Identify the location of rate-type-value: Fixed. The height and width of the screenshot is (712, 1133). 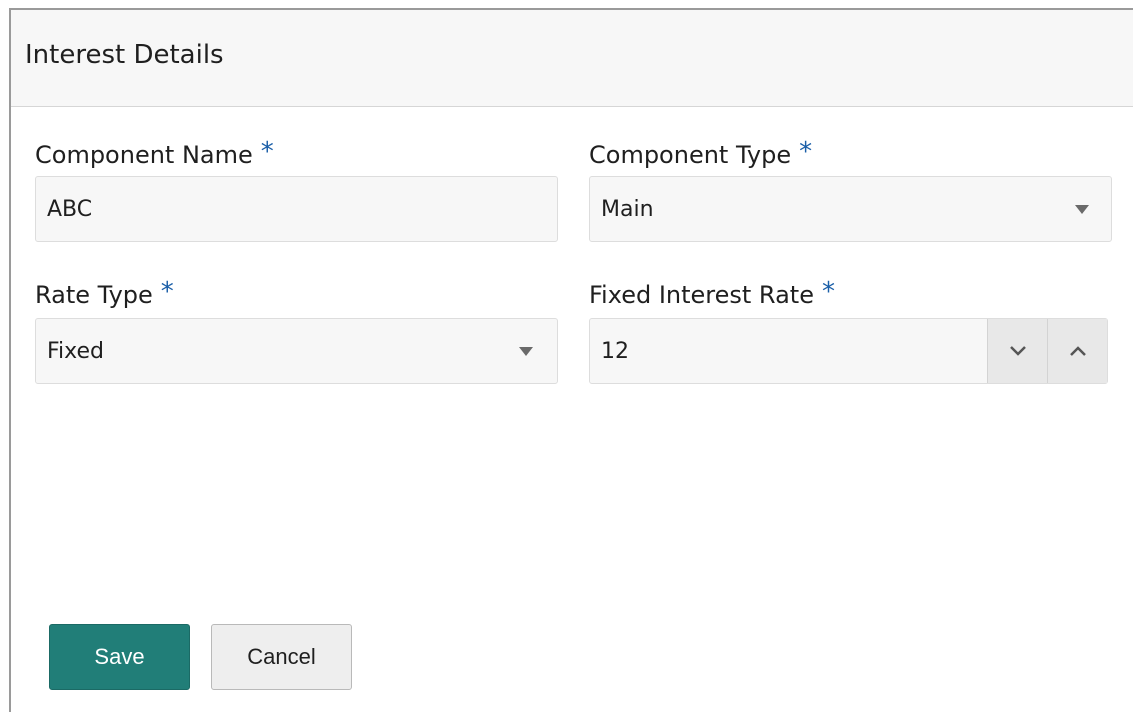
(76, 351).